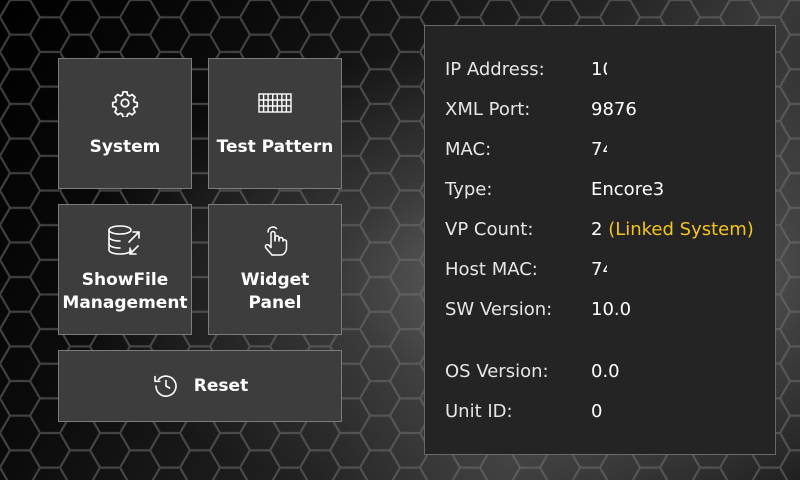  Describe the element at coordinates (275, 240) in the screenshot. I see `touch-hand-icon` at that location.